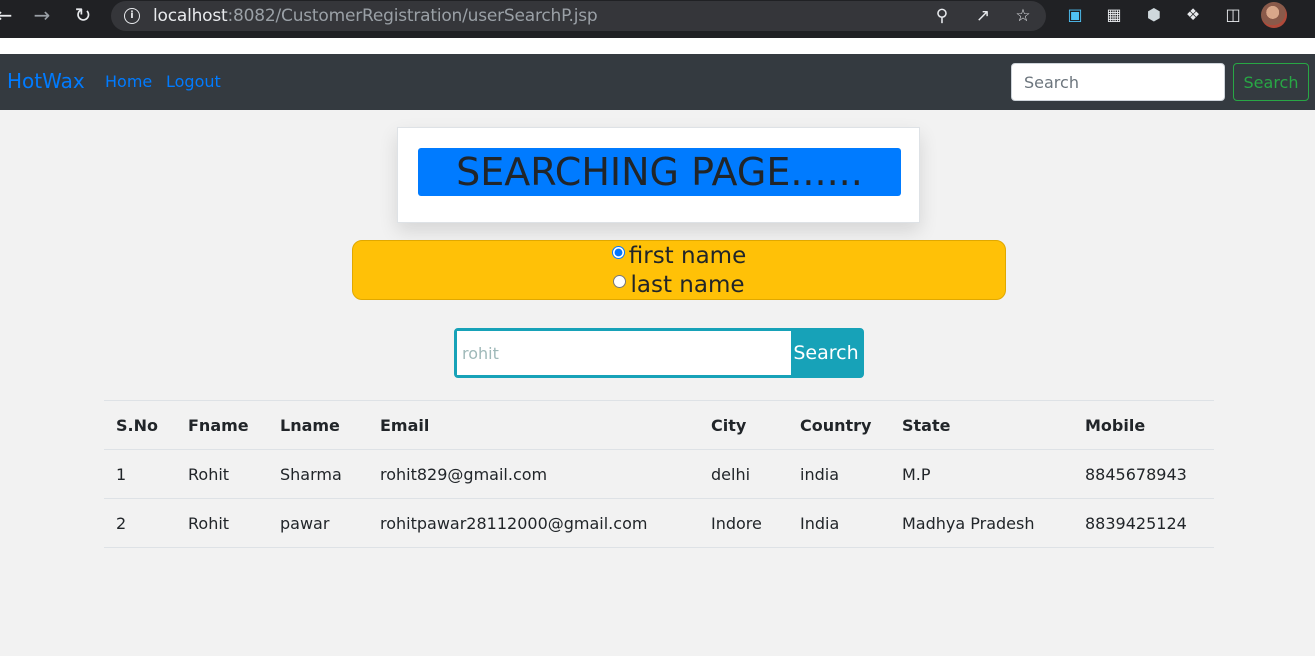 The width and height of the screenshot is (1315, 656). What do you see at coordinates (1143, 474) in the screenshot?
I see `cell-mobile: 8845678943` at bounding box center [1143, 474].